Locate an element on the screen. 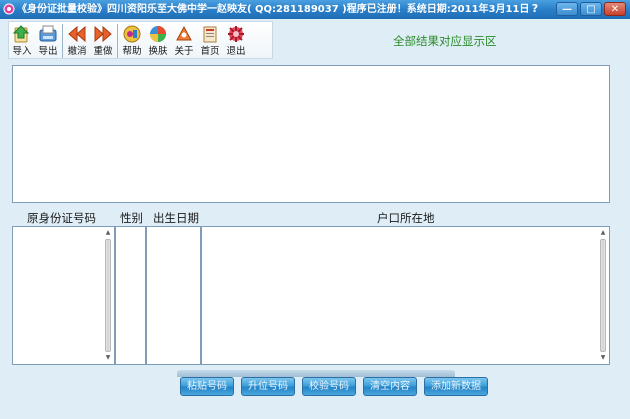 This screenshot has width=630, height=419. skin-button: 换肤 is located at coordinates (158, 42).